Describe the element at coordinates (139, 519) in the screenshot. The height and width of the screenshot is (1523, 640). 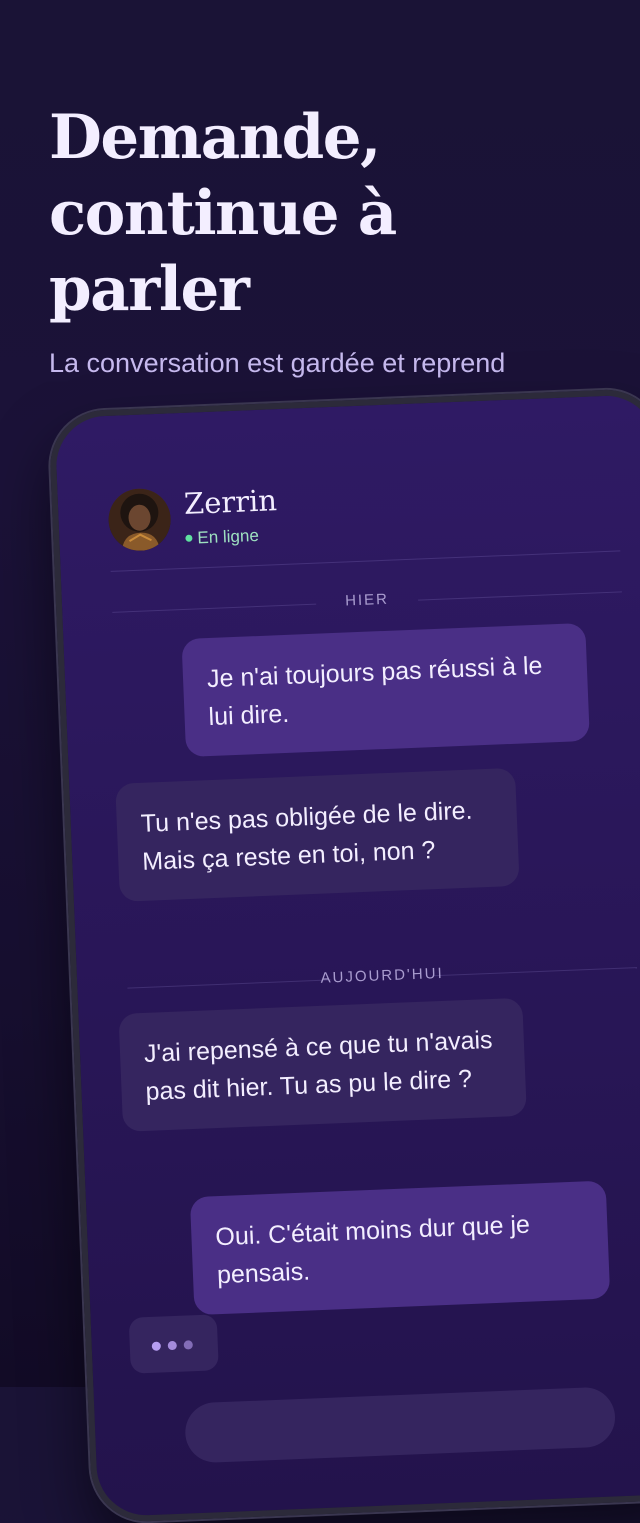
I see `avatar` at that location.